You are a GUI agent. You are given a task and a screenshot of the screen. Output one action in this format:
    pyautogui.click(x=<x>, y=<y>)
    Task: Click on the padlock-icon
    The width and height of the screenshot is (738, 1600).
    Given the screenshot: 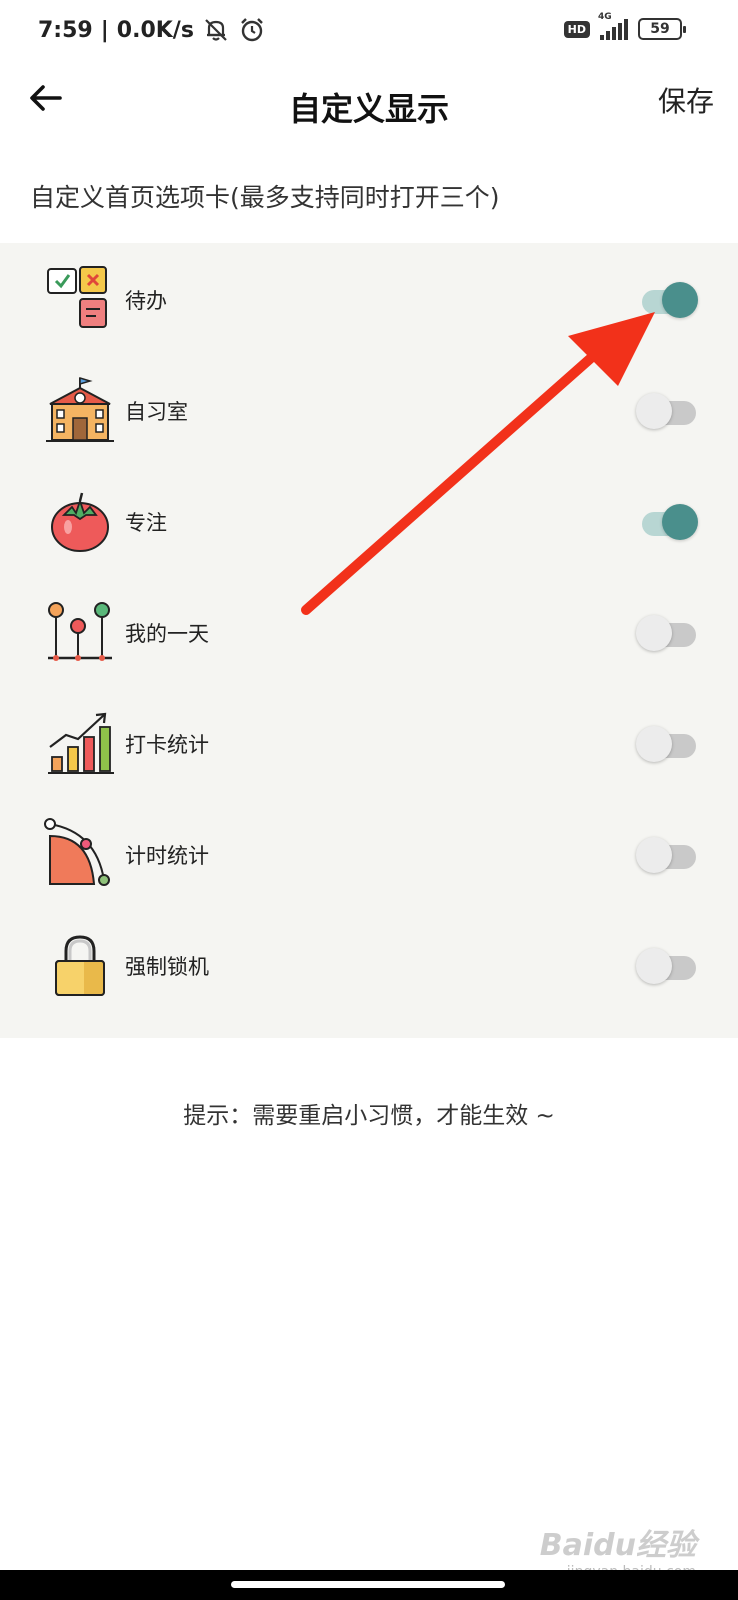 What is the action you would take?
    pyautogui.click(x=80, y=965)
    